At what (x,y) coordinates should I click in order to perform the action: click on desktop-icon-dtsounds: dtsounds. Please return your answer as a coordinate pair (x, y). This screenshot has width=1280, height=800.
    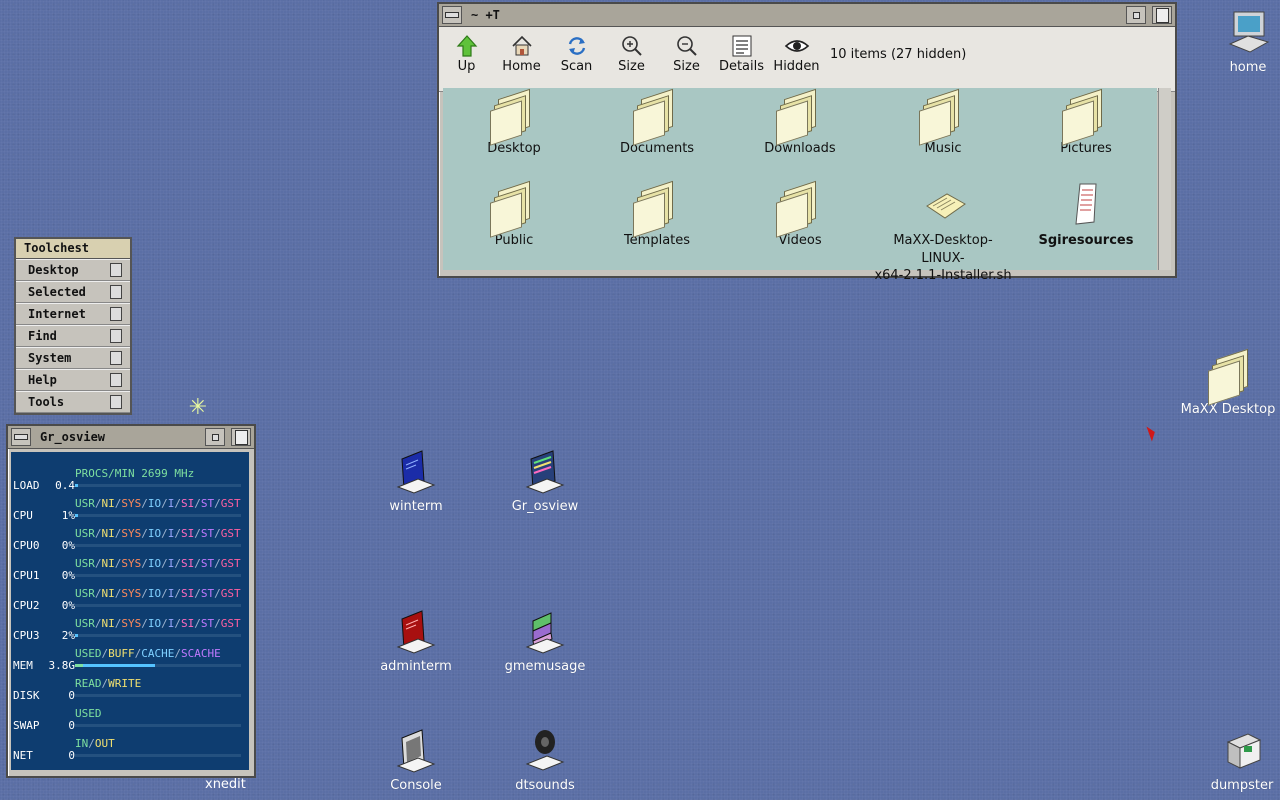
    Looking at the image, I should click on (545, 759).